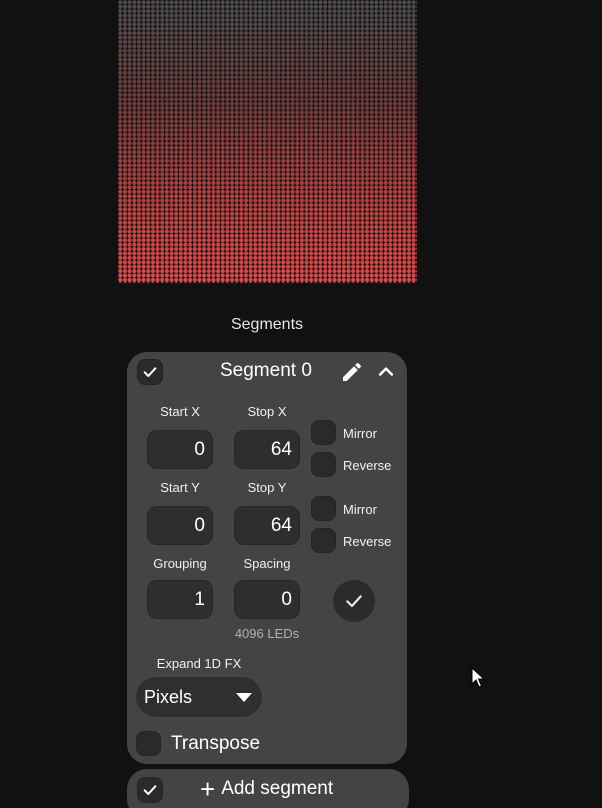  What do you see at coordinates (323, 540) in the screenshot?
I see `reverse-y-checkbox` at bounding box center [323, 540].